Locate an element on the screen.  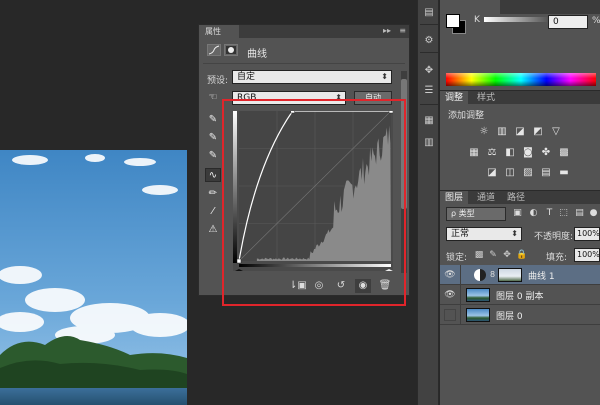
layer-filter-select: ρ 类型 is located at coordinates (476, 214).